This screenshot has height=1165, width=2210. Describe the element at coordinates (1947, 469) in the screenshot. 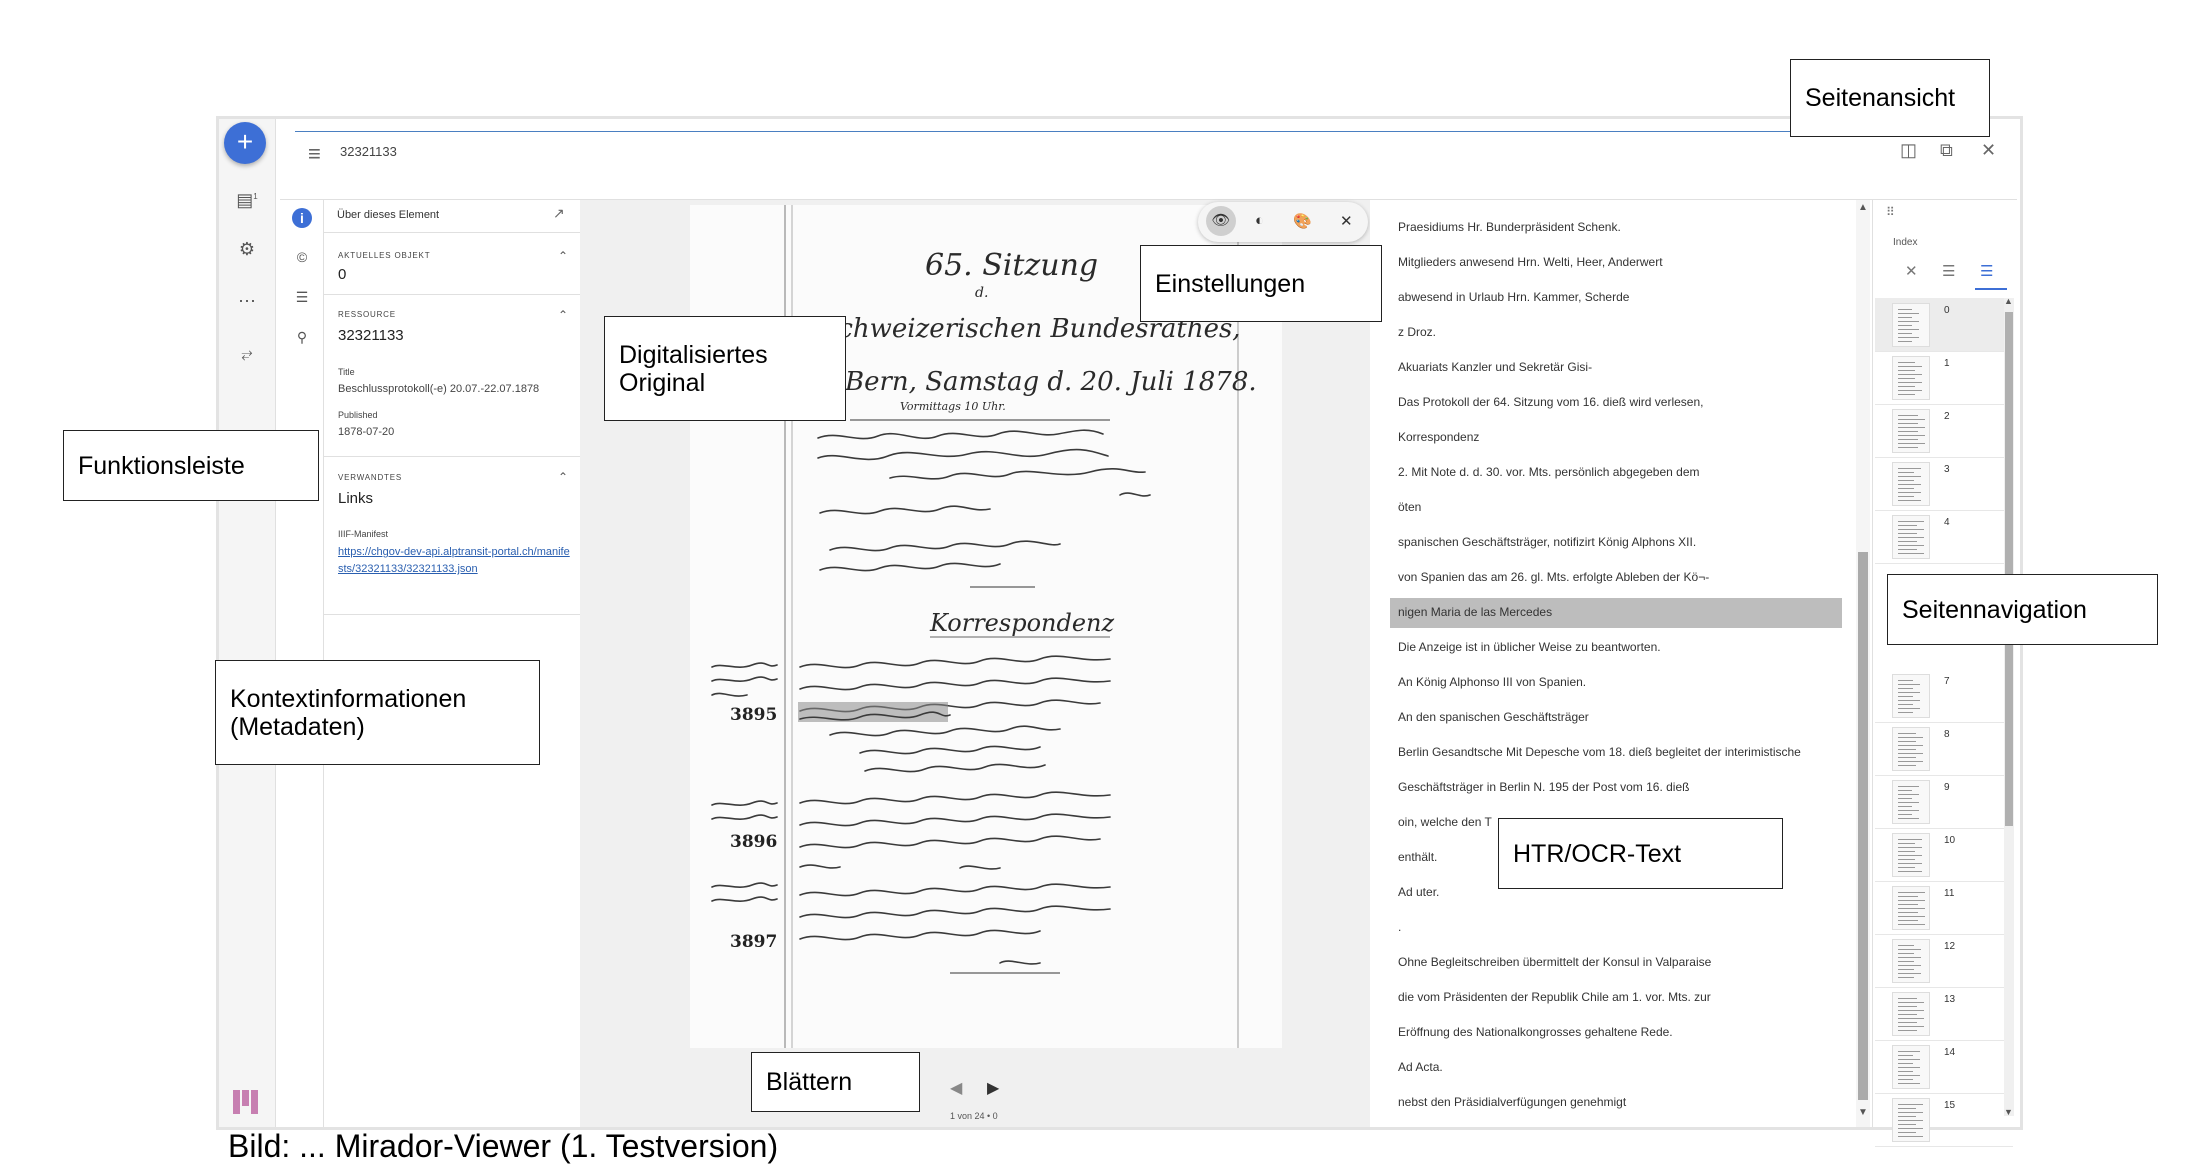

I see `page-number: 3` at that location.